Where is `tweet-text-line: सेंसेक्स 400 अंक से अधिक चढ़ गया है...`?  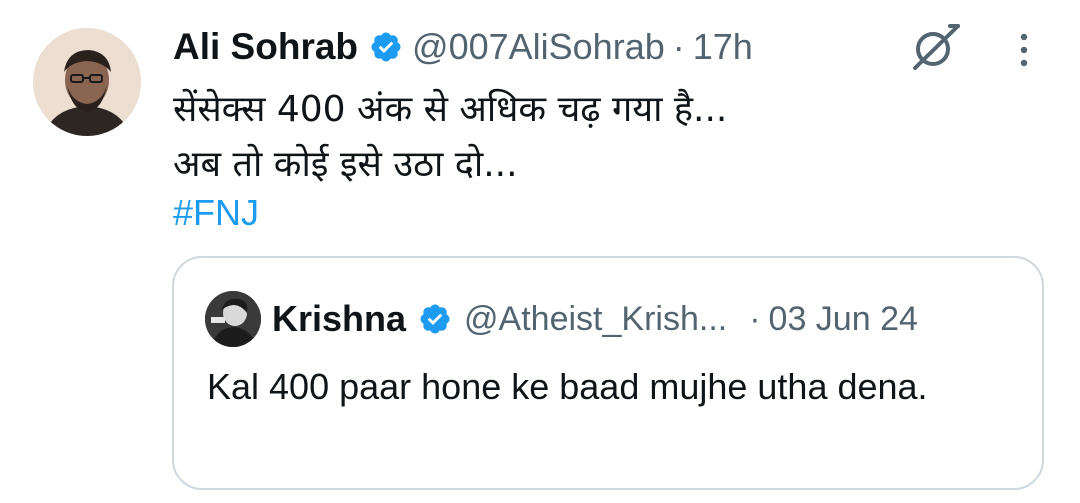 tweet-text-line: सेंसेक्स 400 अंक से अधिक चढ़ गया है... is located at coordinates (450, 109).